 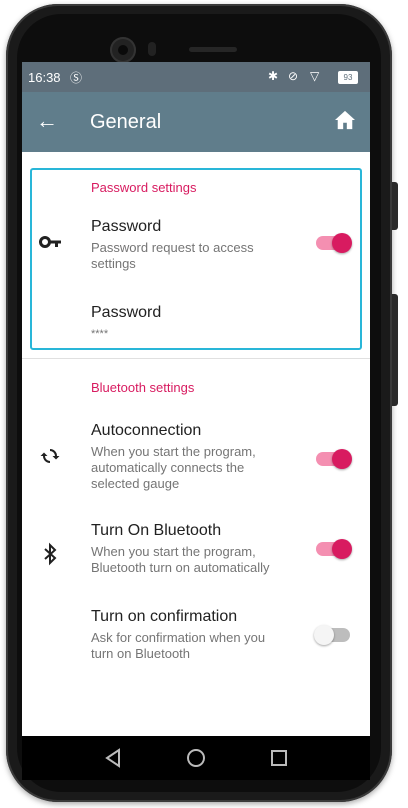 What do you see at coordinates (196, 122) in the screenshot?
I see `toolbar: ← General` at bounding box center [196, 122].